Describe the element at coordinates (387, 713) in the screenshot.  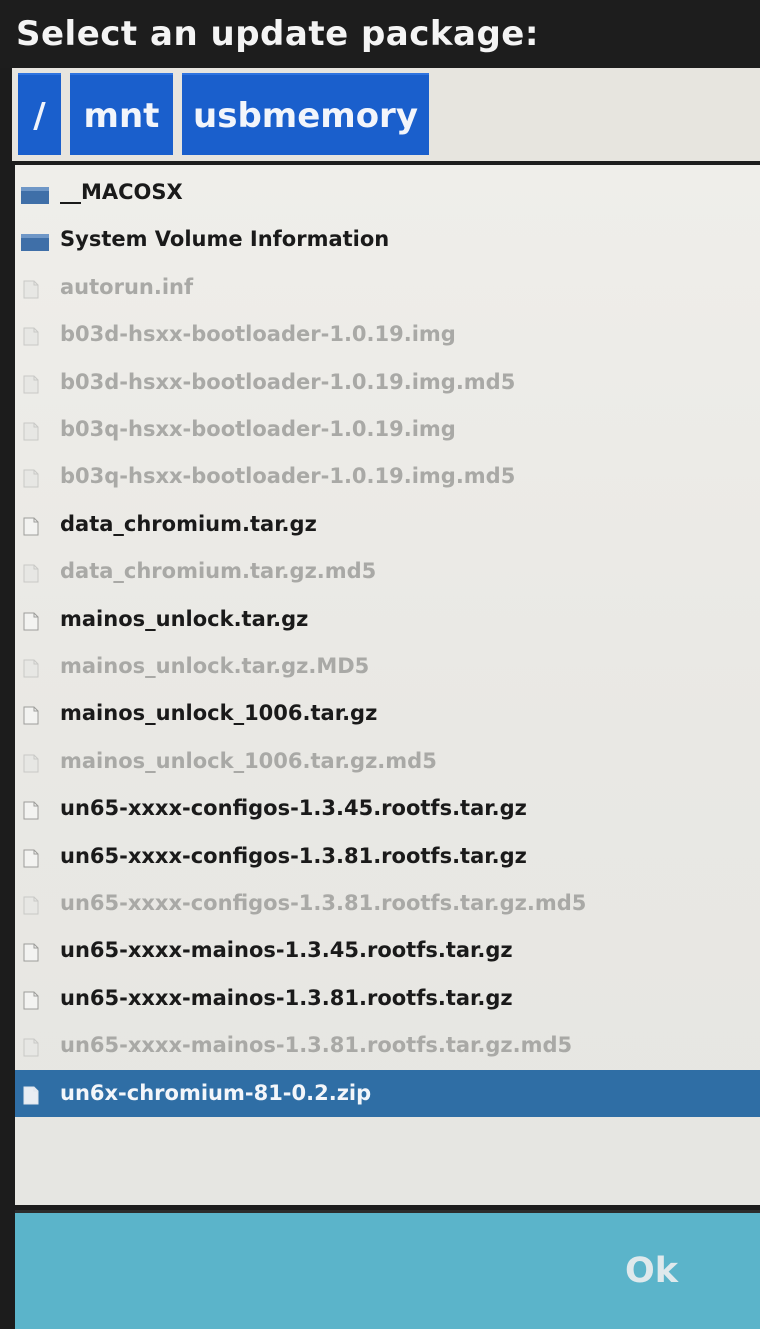
I see `file-row: mainos_unlock_1006.tar.gz` at that location.